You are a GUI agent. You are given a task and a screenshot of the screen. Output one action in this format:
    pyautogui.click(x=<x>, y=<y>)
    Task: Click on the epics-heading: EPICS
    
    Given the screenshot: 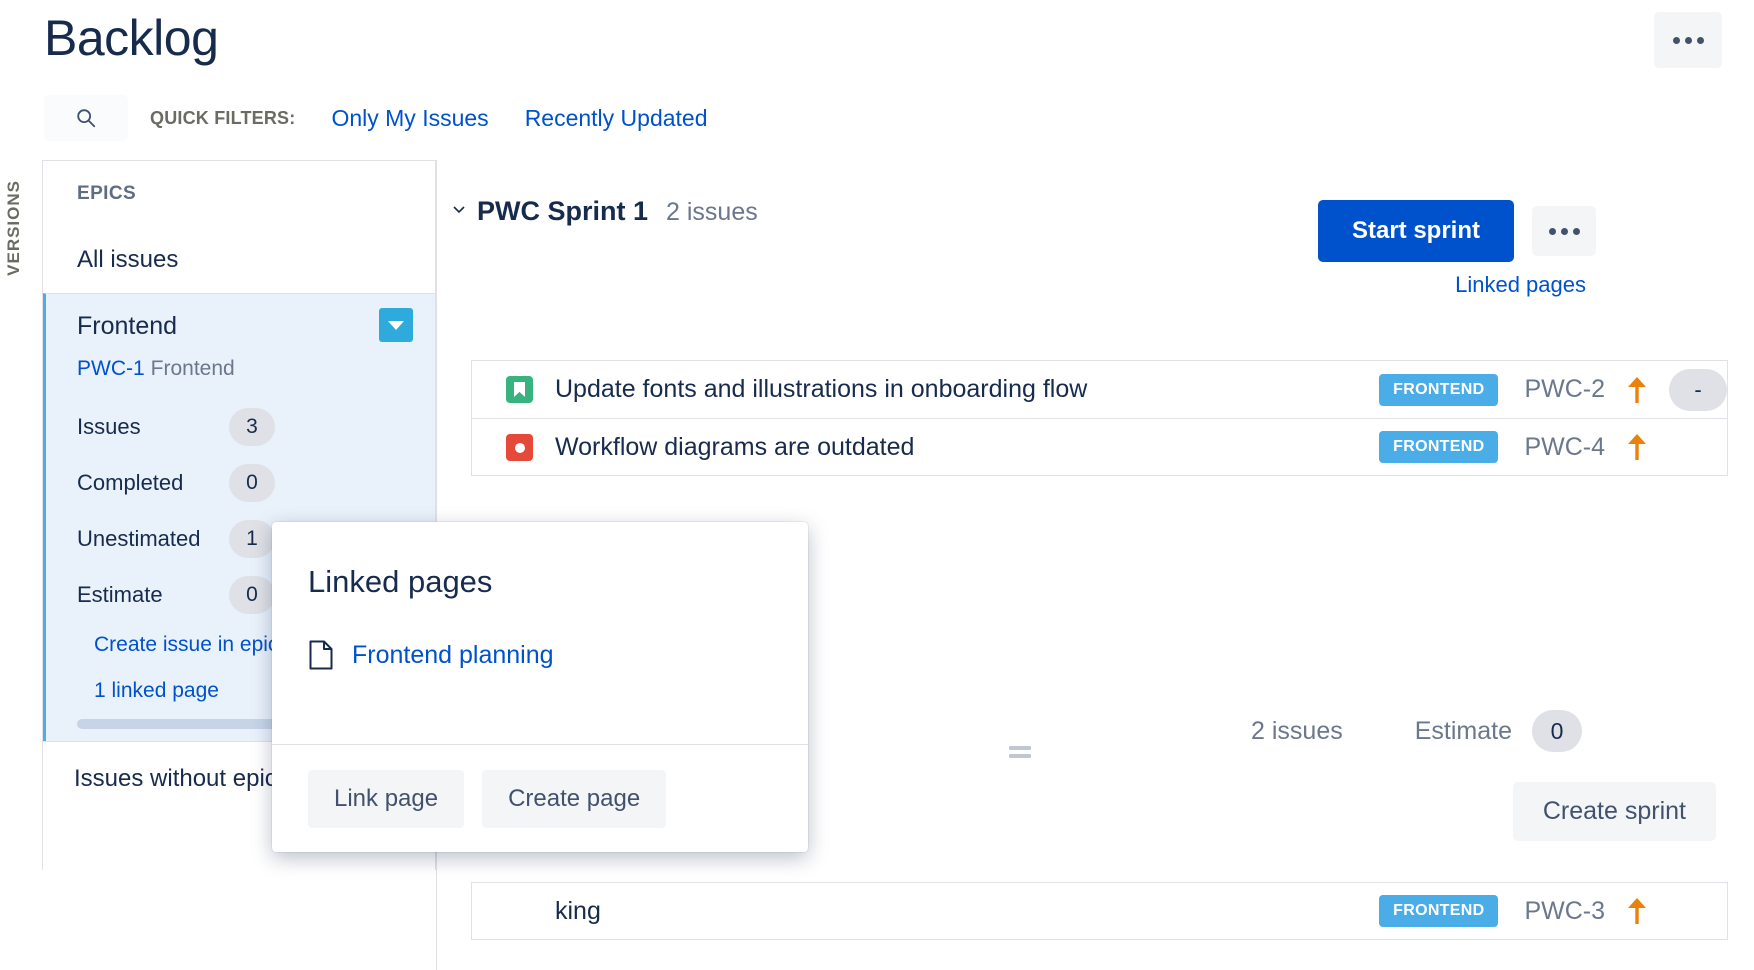 What is the action you would take?
    pyautogui.click(x=107, y=193)
    